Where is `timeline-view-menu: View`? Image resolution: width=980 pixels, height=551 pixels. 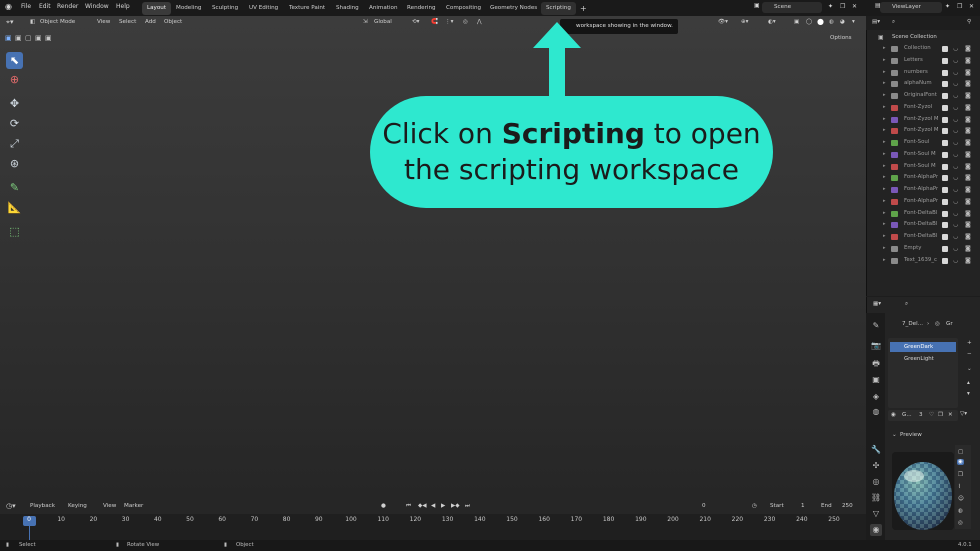 timeline-view-menu: View is located at coordinates (109, 506).